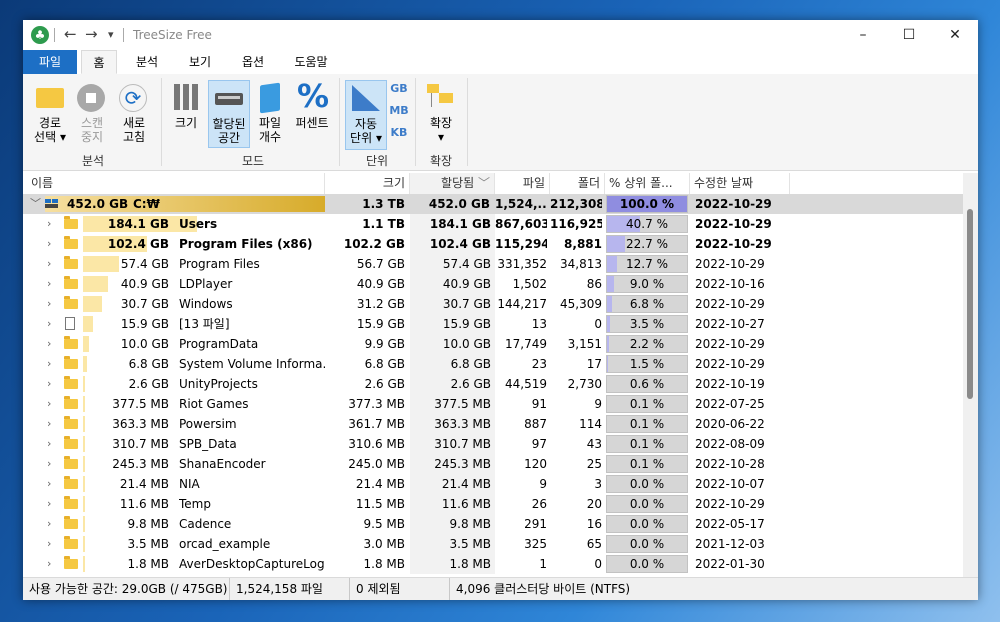 The image size is (1000, 622). Describe the element at coordinates (35, 204) in the screenshot. I see `collapse-chevron-icon: ﹀` at that location.